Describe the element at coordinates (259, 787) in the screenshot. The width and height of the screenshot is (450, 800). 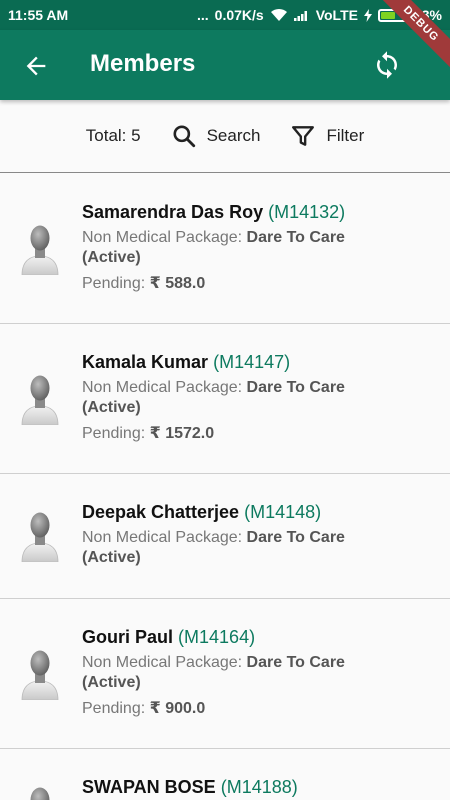
I see `member-id: (M14188)` at that location.